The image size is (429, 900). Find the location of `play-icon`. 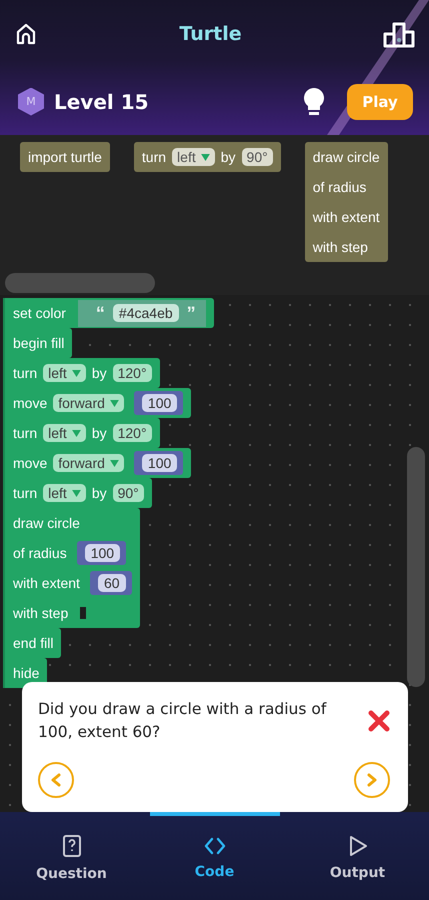

play-icon is located at coordinates (358, 846).